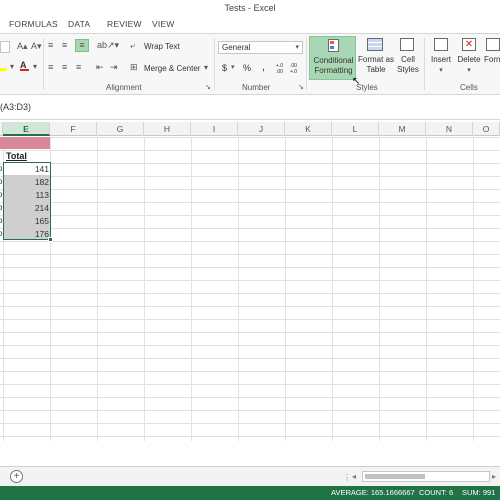 The width and height of the screenshot is (500, 500). What do you see at coordinates (82, 45) in the screenshot?
I see `align-bottom-icon: ≡` at bounding box center [82, 45].